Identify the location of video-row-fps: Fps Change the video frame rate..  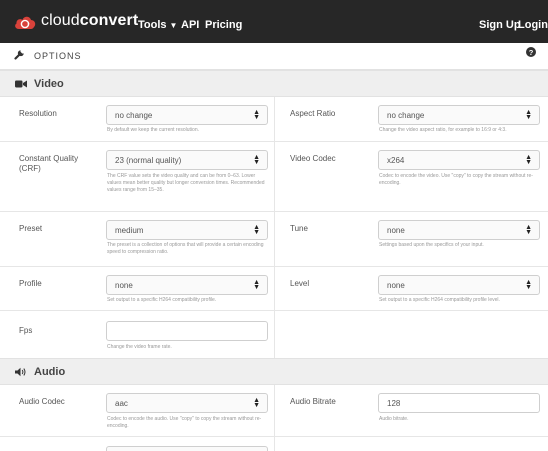
(274, 334).